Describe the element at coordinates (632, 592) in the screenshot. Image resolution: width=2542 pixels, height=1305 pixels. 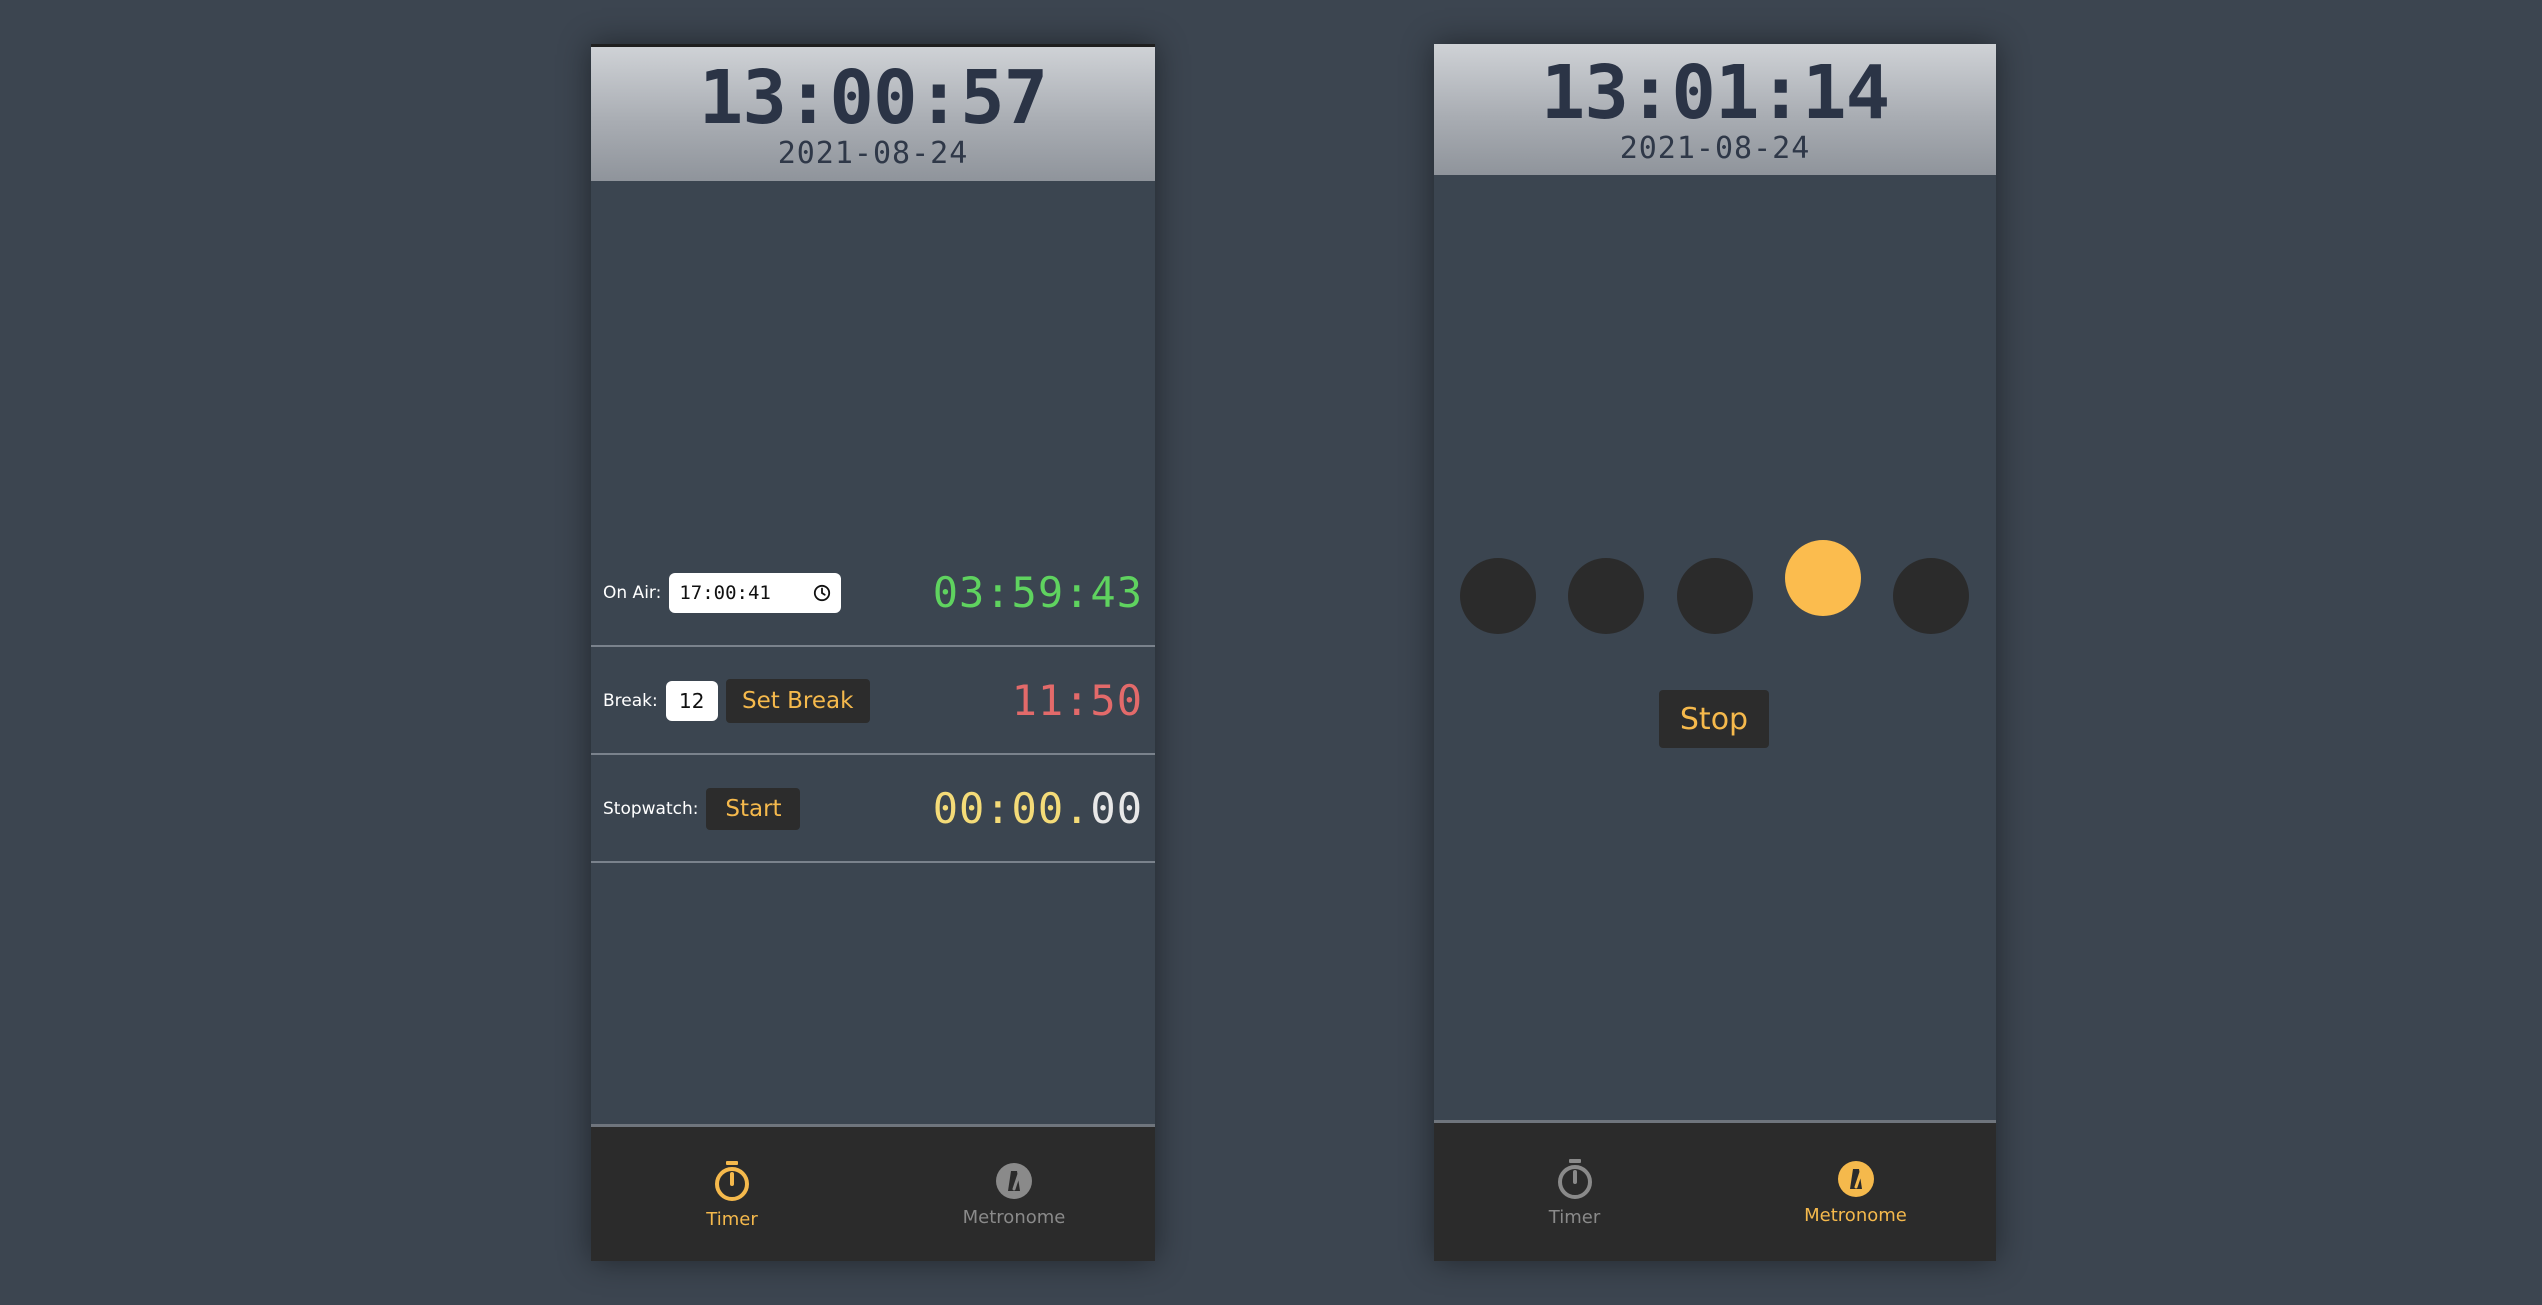
I see `on-air-label: On Air:` at that location.